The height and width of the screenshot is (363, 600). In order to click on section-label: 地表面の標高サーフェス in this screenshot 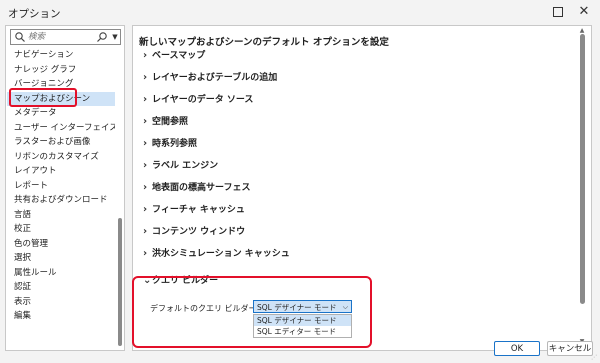, I will do `click(201, 188)`.